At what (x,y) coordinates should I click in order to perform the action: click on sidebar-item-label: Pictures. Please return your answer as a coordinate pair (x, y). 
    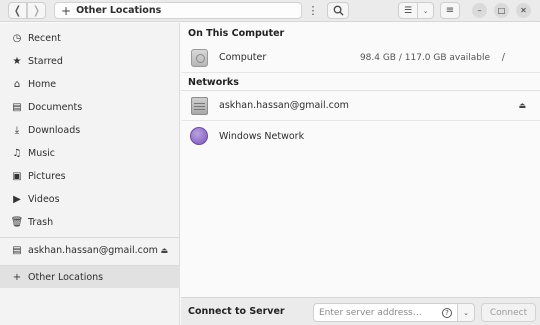
    Looking at the image, I should click on (47, 176).